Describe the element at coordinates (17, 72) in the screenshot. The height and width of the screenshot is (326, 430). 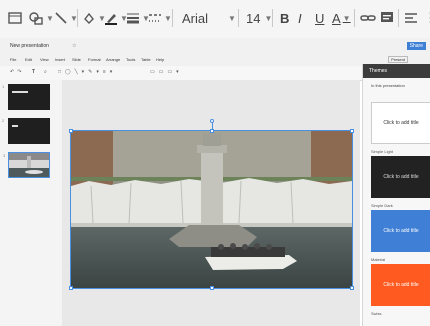
I see `undo-redo-icon: ↶↷` at that location.